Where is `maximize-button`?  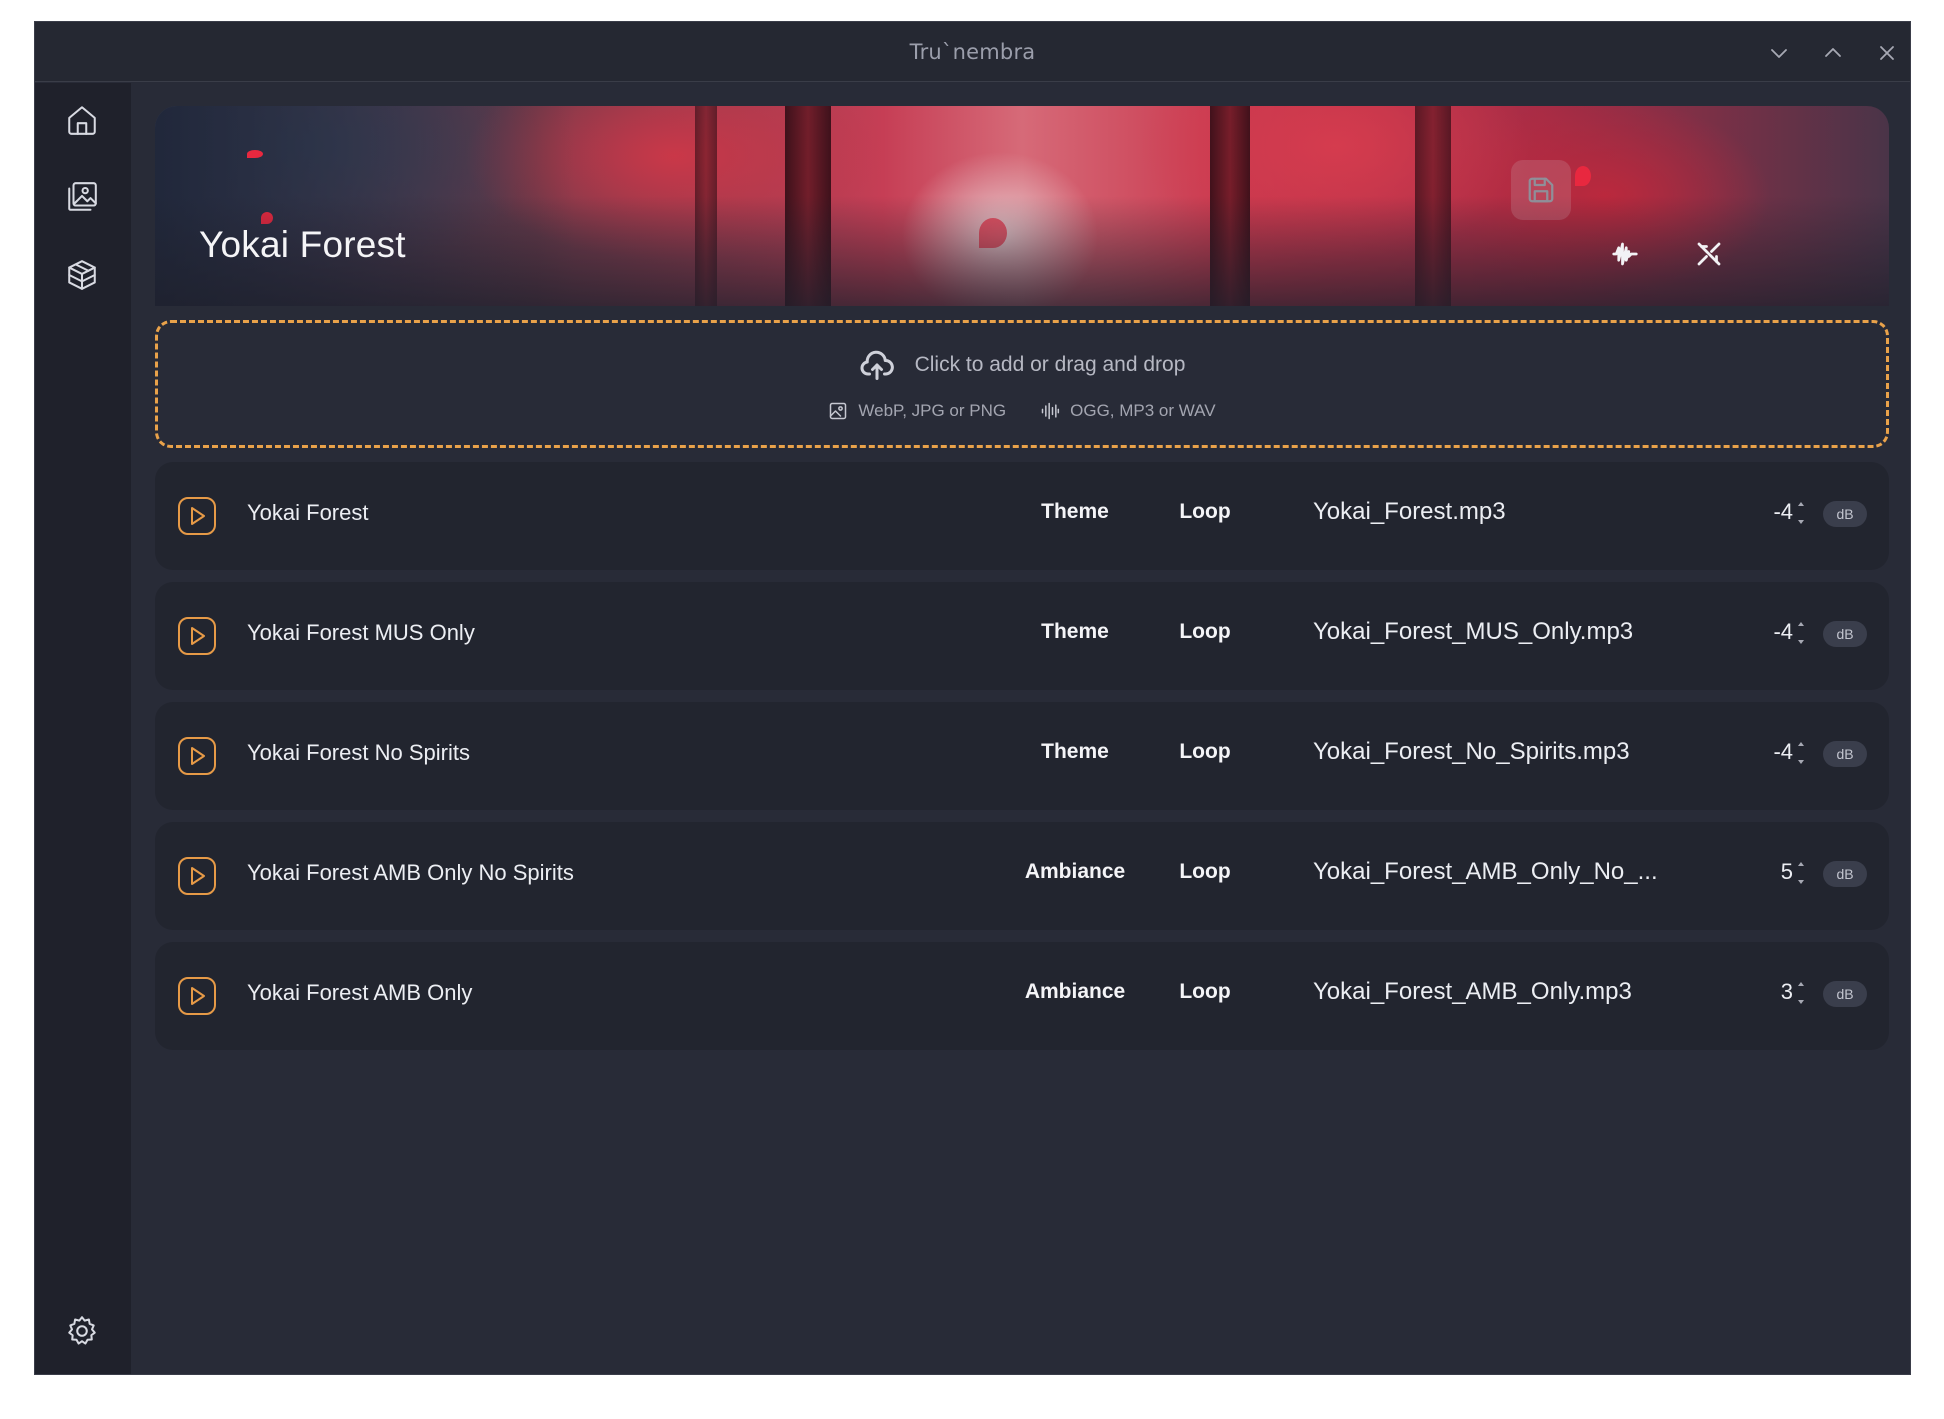
maximize-button is located at coordinates (1833, 53).